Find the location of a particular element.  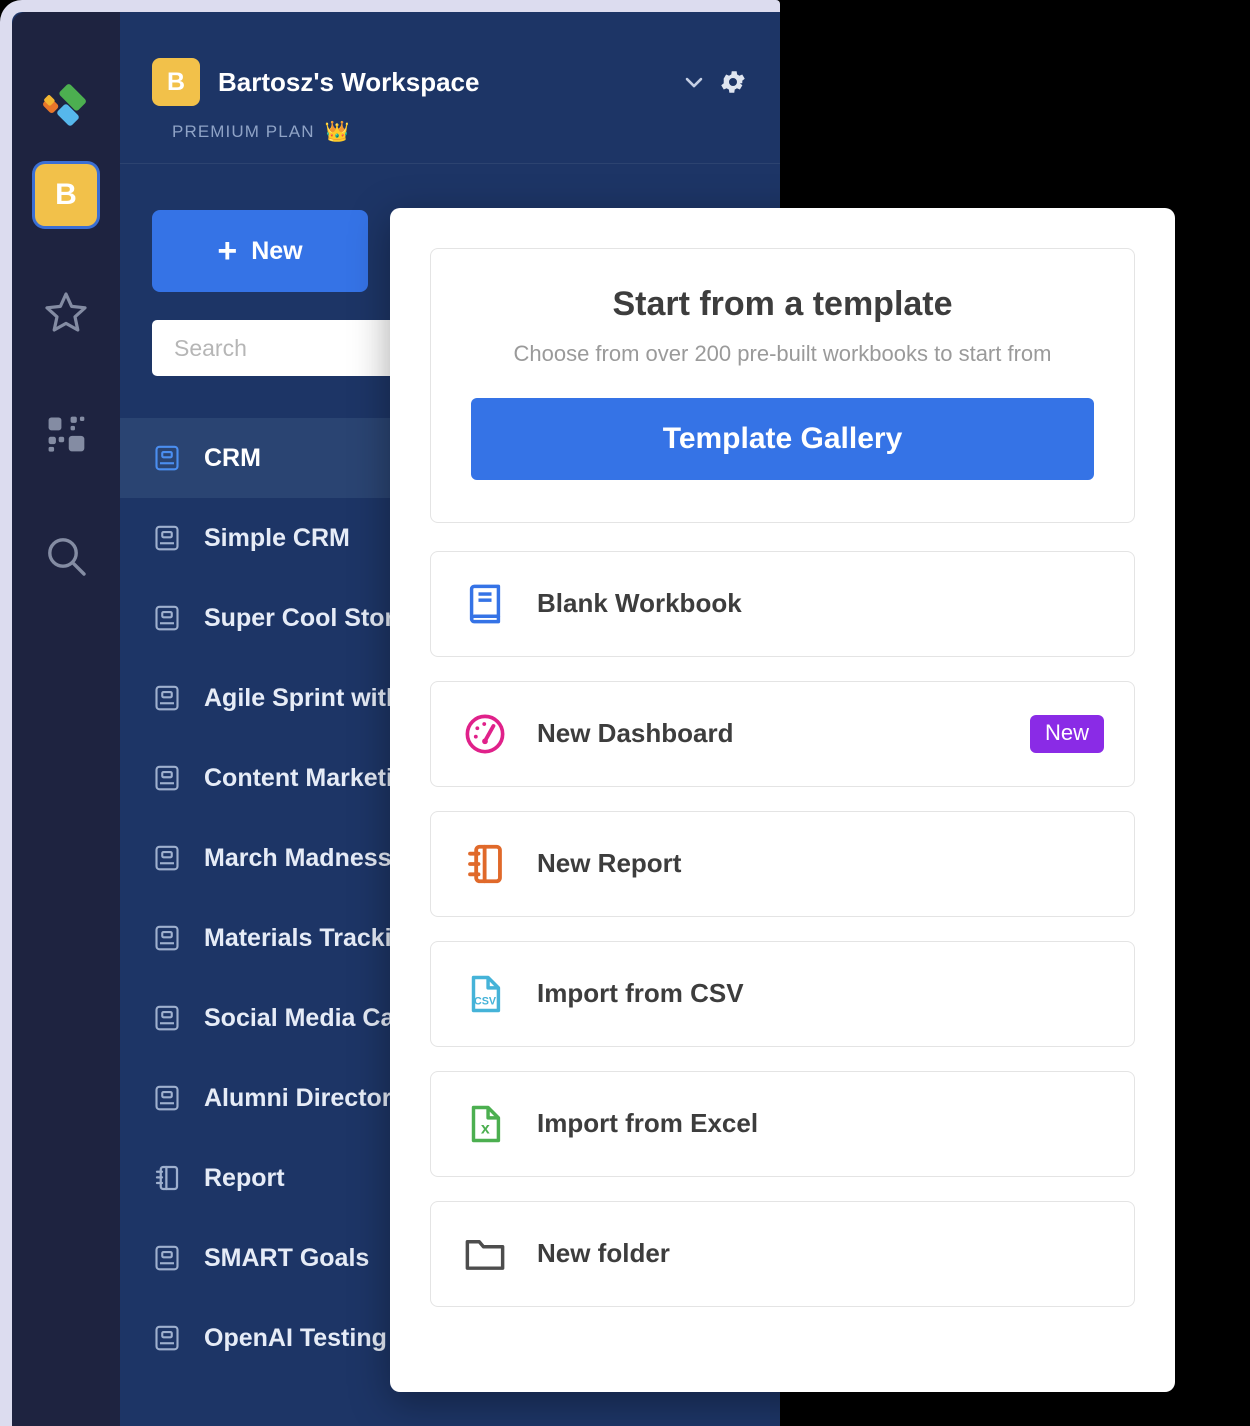

workspace-badge: B is located at coordinates (176, 82).